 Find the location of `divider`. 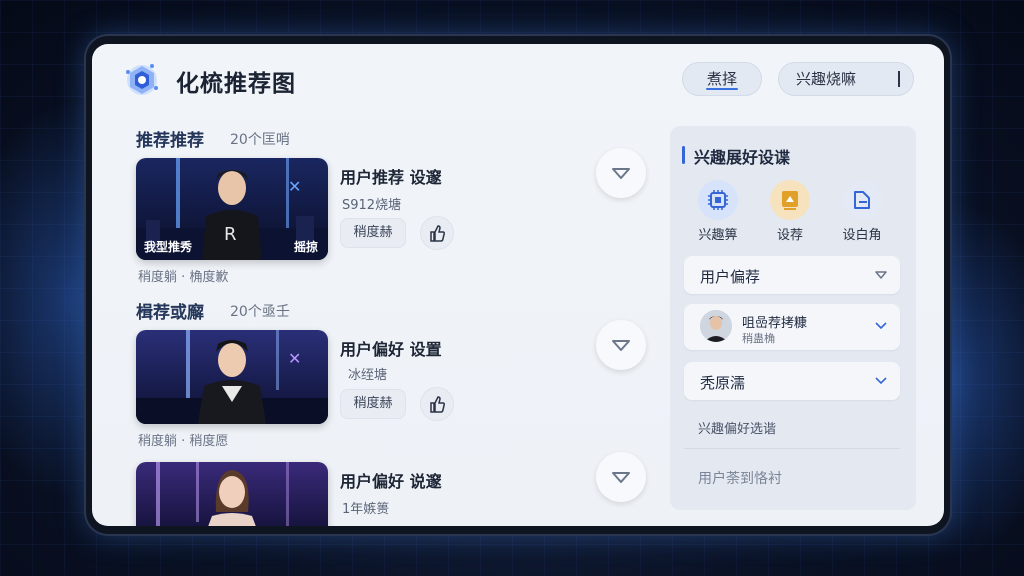

divider is located at coordinates (792, 448).